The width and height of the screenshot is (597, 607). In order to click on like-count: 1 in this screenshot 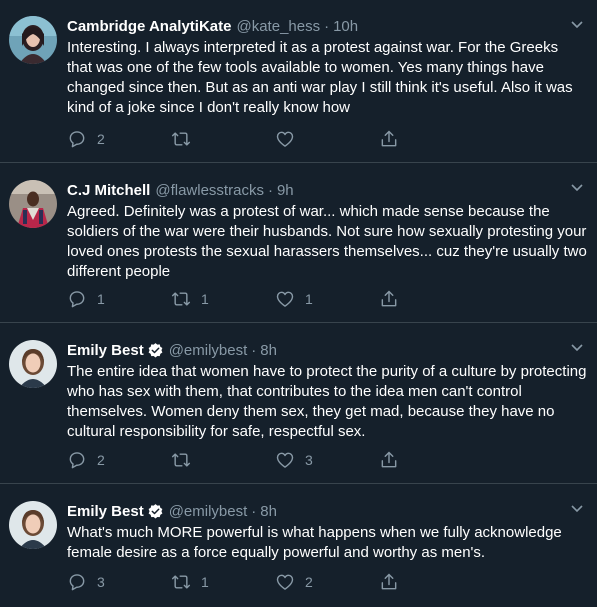, I will do `click(309, 299)`.